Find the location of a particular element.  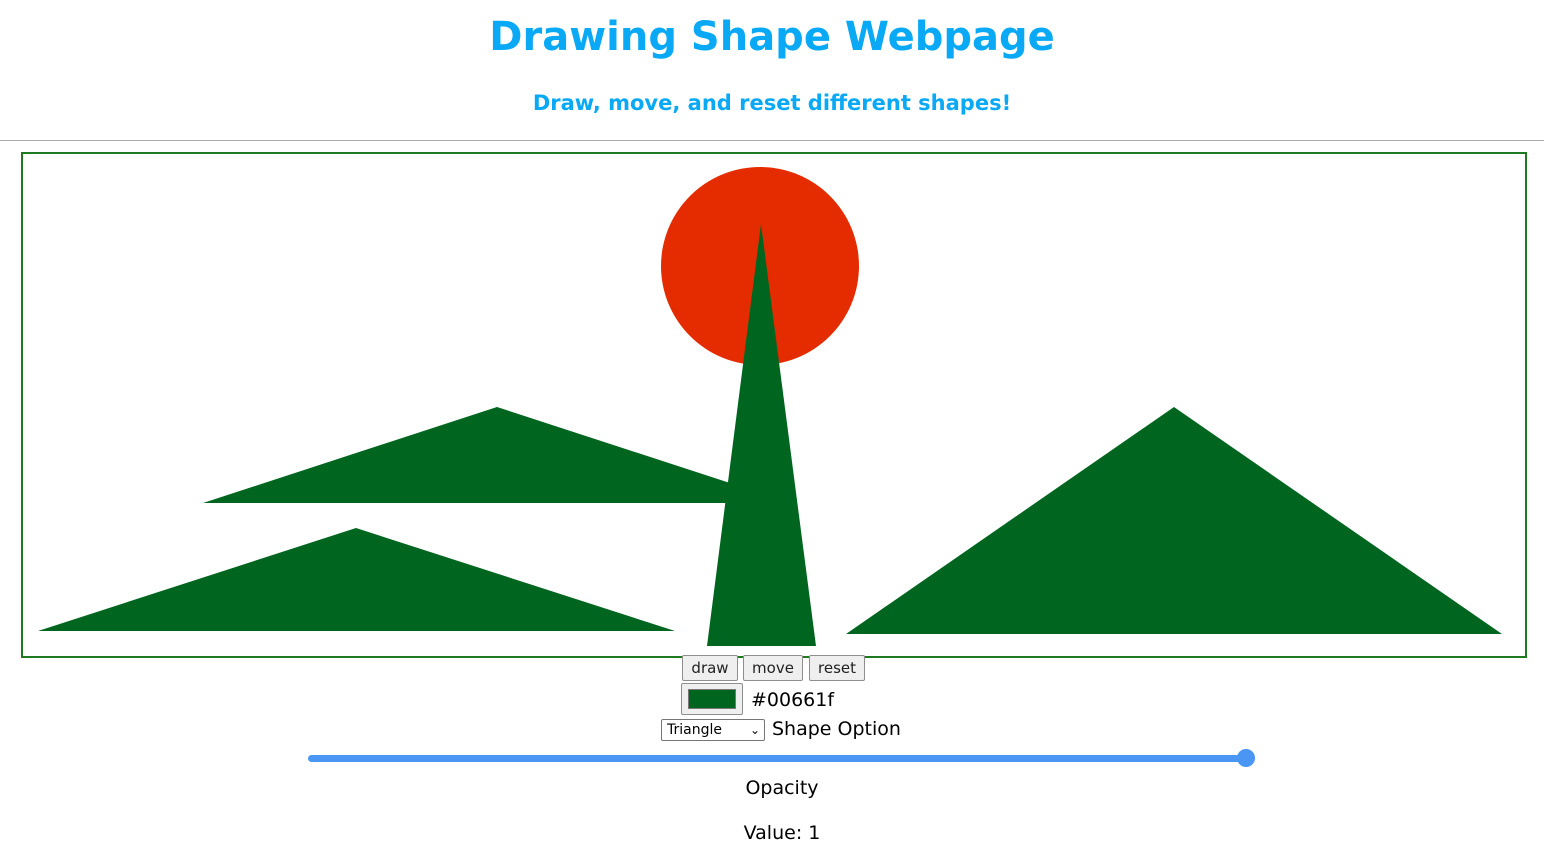

opacity-slider-track is located at coordinates (778, 758).